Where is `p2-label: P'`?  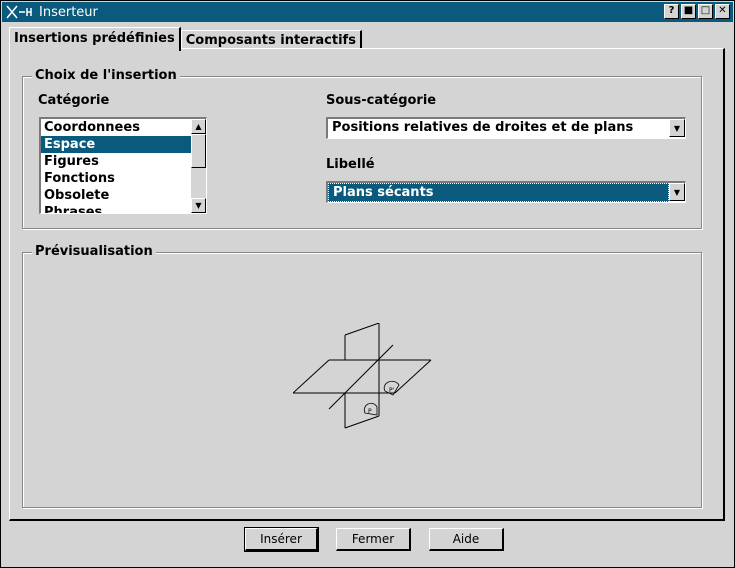 p2-label: P' is located at coordinates (392, 390).